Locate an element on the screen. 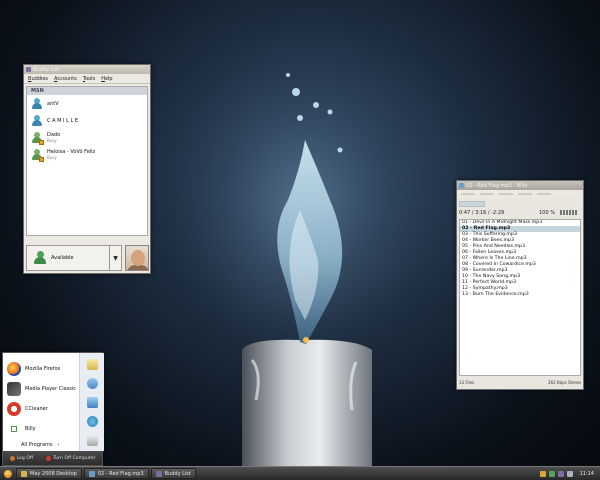  volume-text: 100 % is located at coordinates (547, 213).